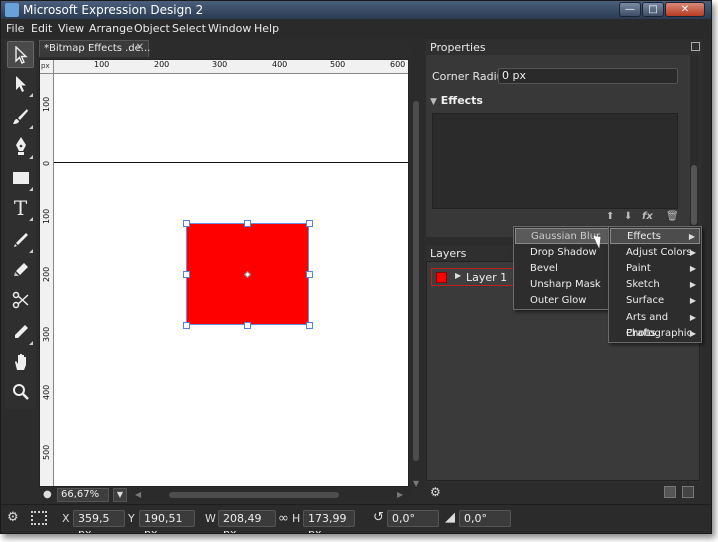 This screenshot has width=718, height=542. I want to click on pen-icon, so click(20, 146).